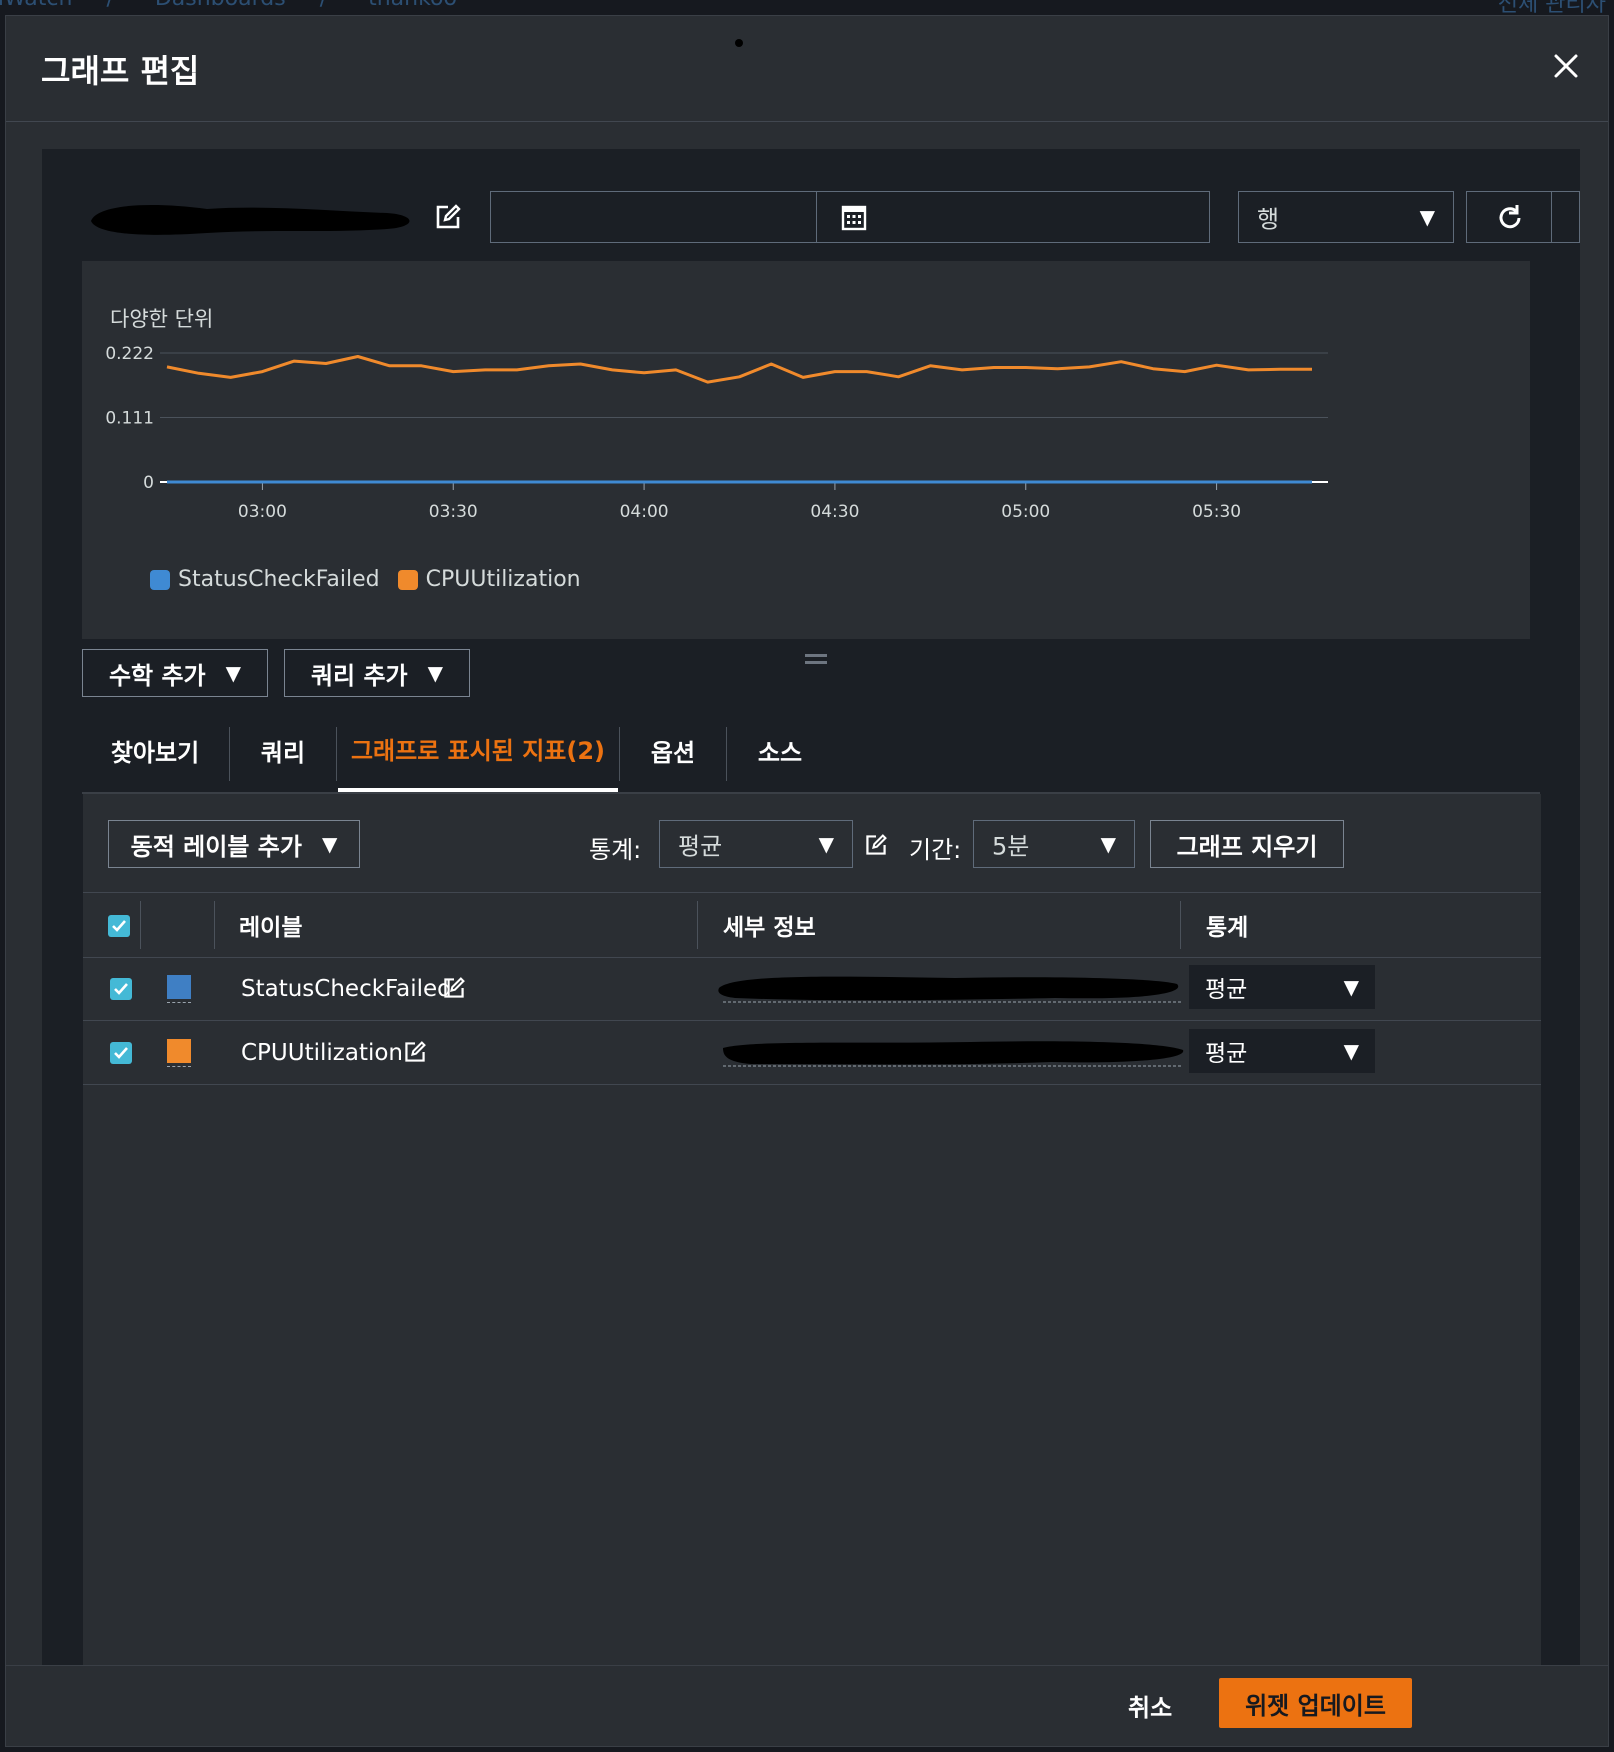  What do you see at coordinates (377, 673) in the screenshot?
I see `add-query-button: 쿼리 추가 ▼` at bounding box center [377, 673].